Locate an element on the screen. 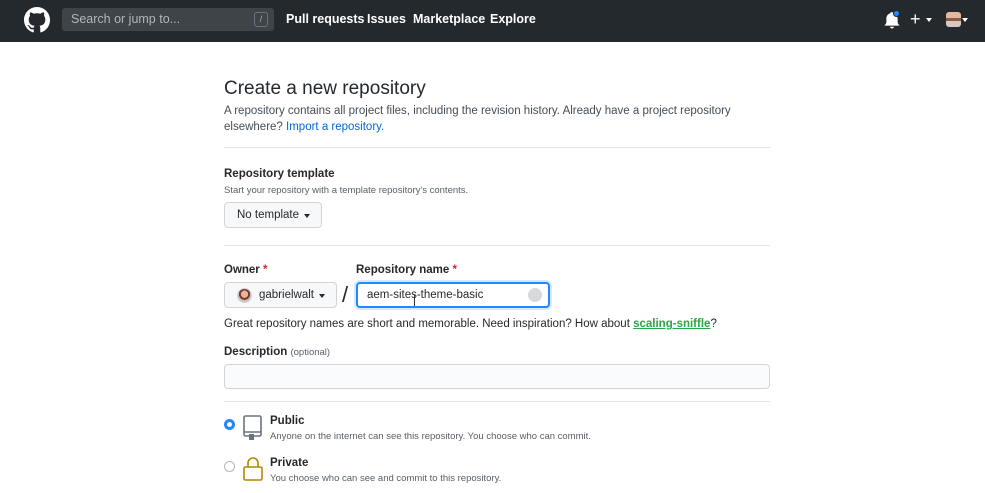  autofill-extension-icon is located at coordinates (535, 295).